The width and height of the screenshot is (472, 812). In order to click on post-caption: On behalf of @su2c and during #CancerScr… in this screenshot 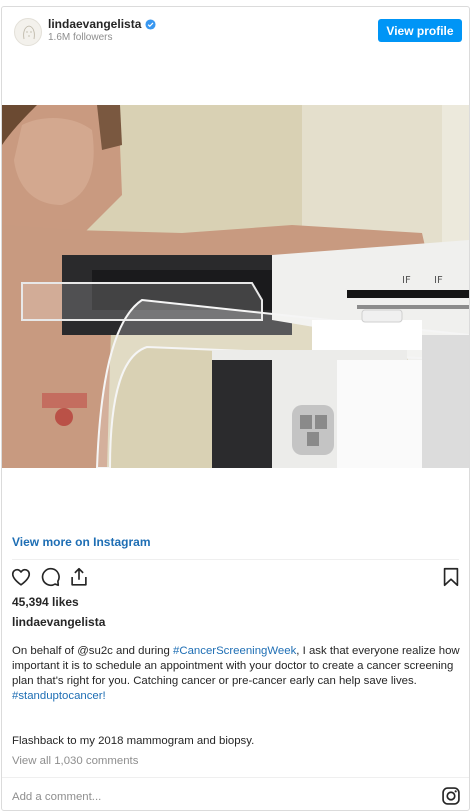, I will do `click(238, 674)`.